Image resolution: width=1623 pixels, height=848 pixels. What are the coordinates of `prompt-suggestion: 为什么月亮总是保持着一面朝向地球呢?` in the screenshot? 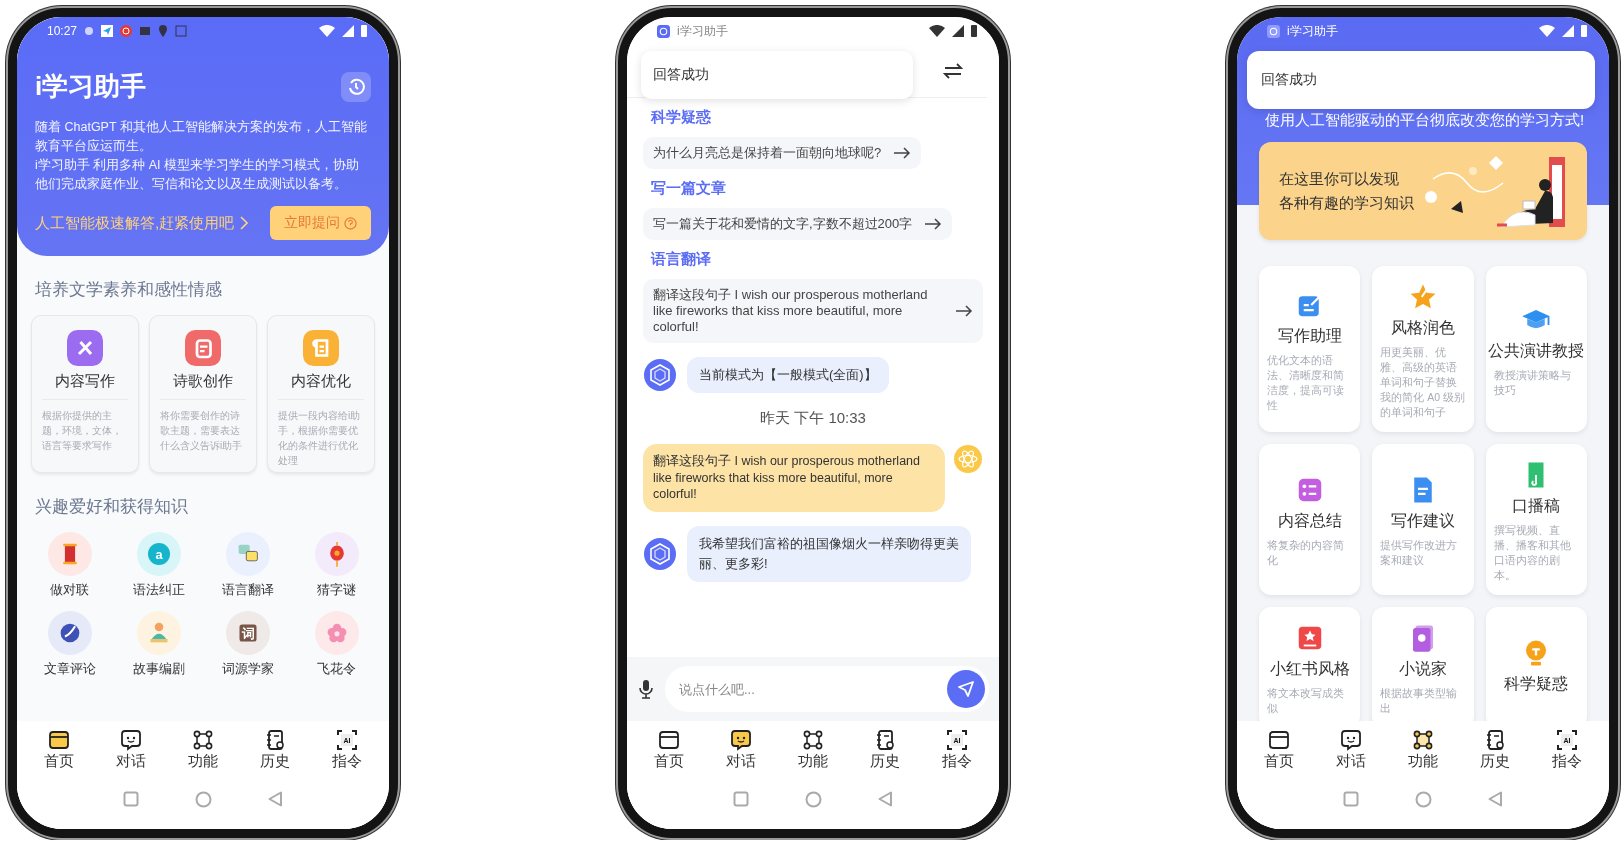 It's located at (782, 153).